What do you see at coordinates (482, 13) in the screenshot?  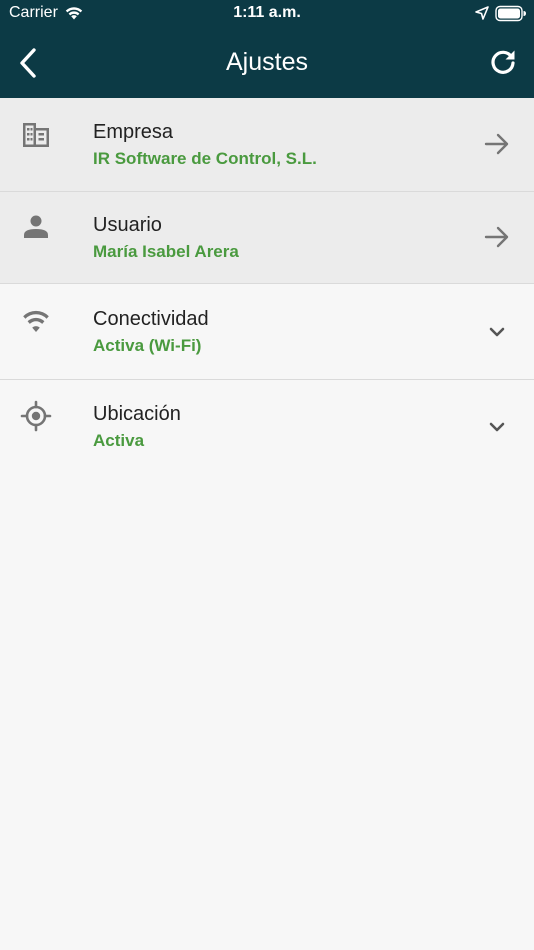 I see `location-arrow-icon` at bounding box center [482, 13].